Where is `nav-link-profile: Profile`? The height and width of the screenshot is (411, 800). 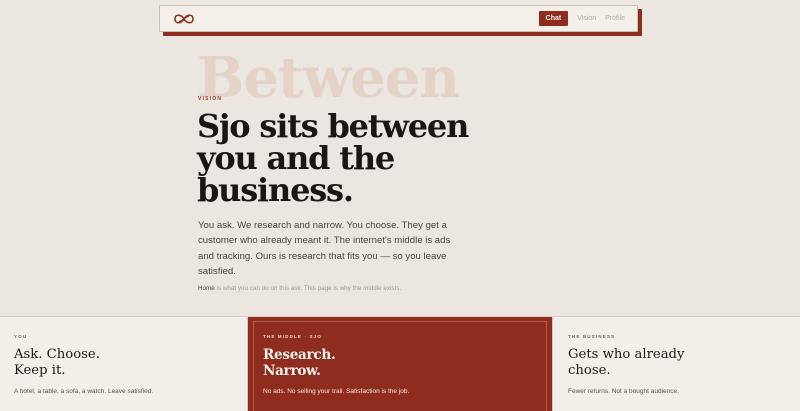 nav-link-profile: Profile is located at coordinates (615, 18).